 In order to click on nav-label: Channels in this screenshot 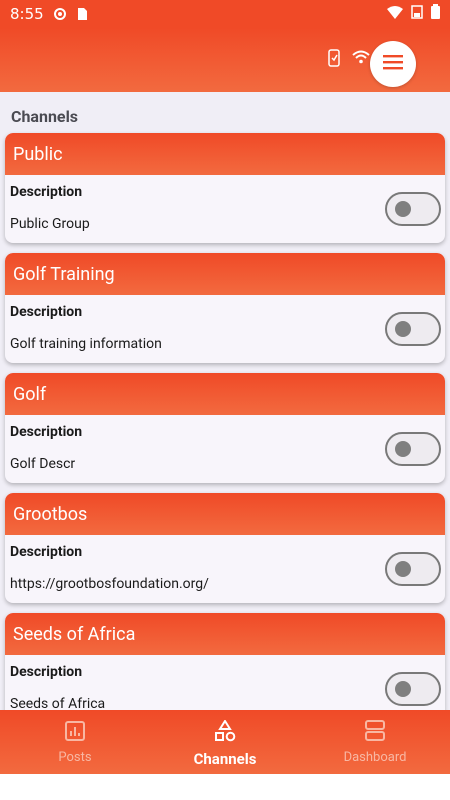, I will do `click(225, 759)`.